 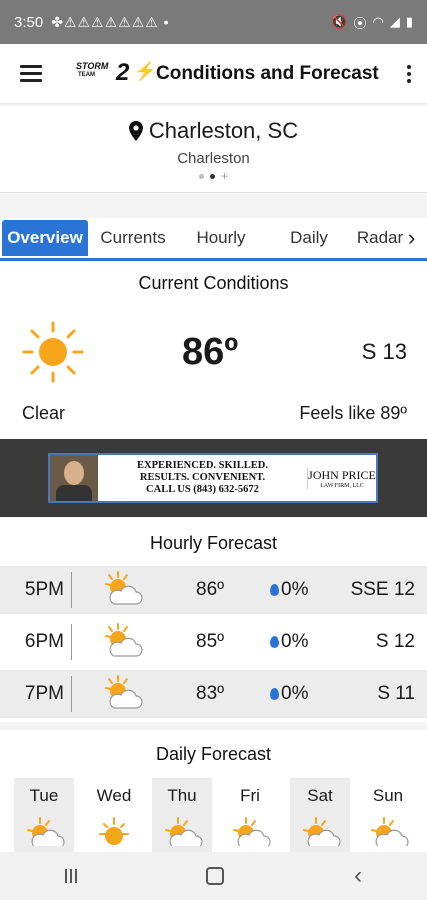 I want to click on location-pager: +, so click(x=213, y=176).